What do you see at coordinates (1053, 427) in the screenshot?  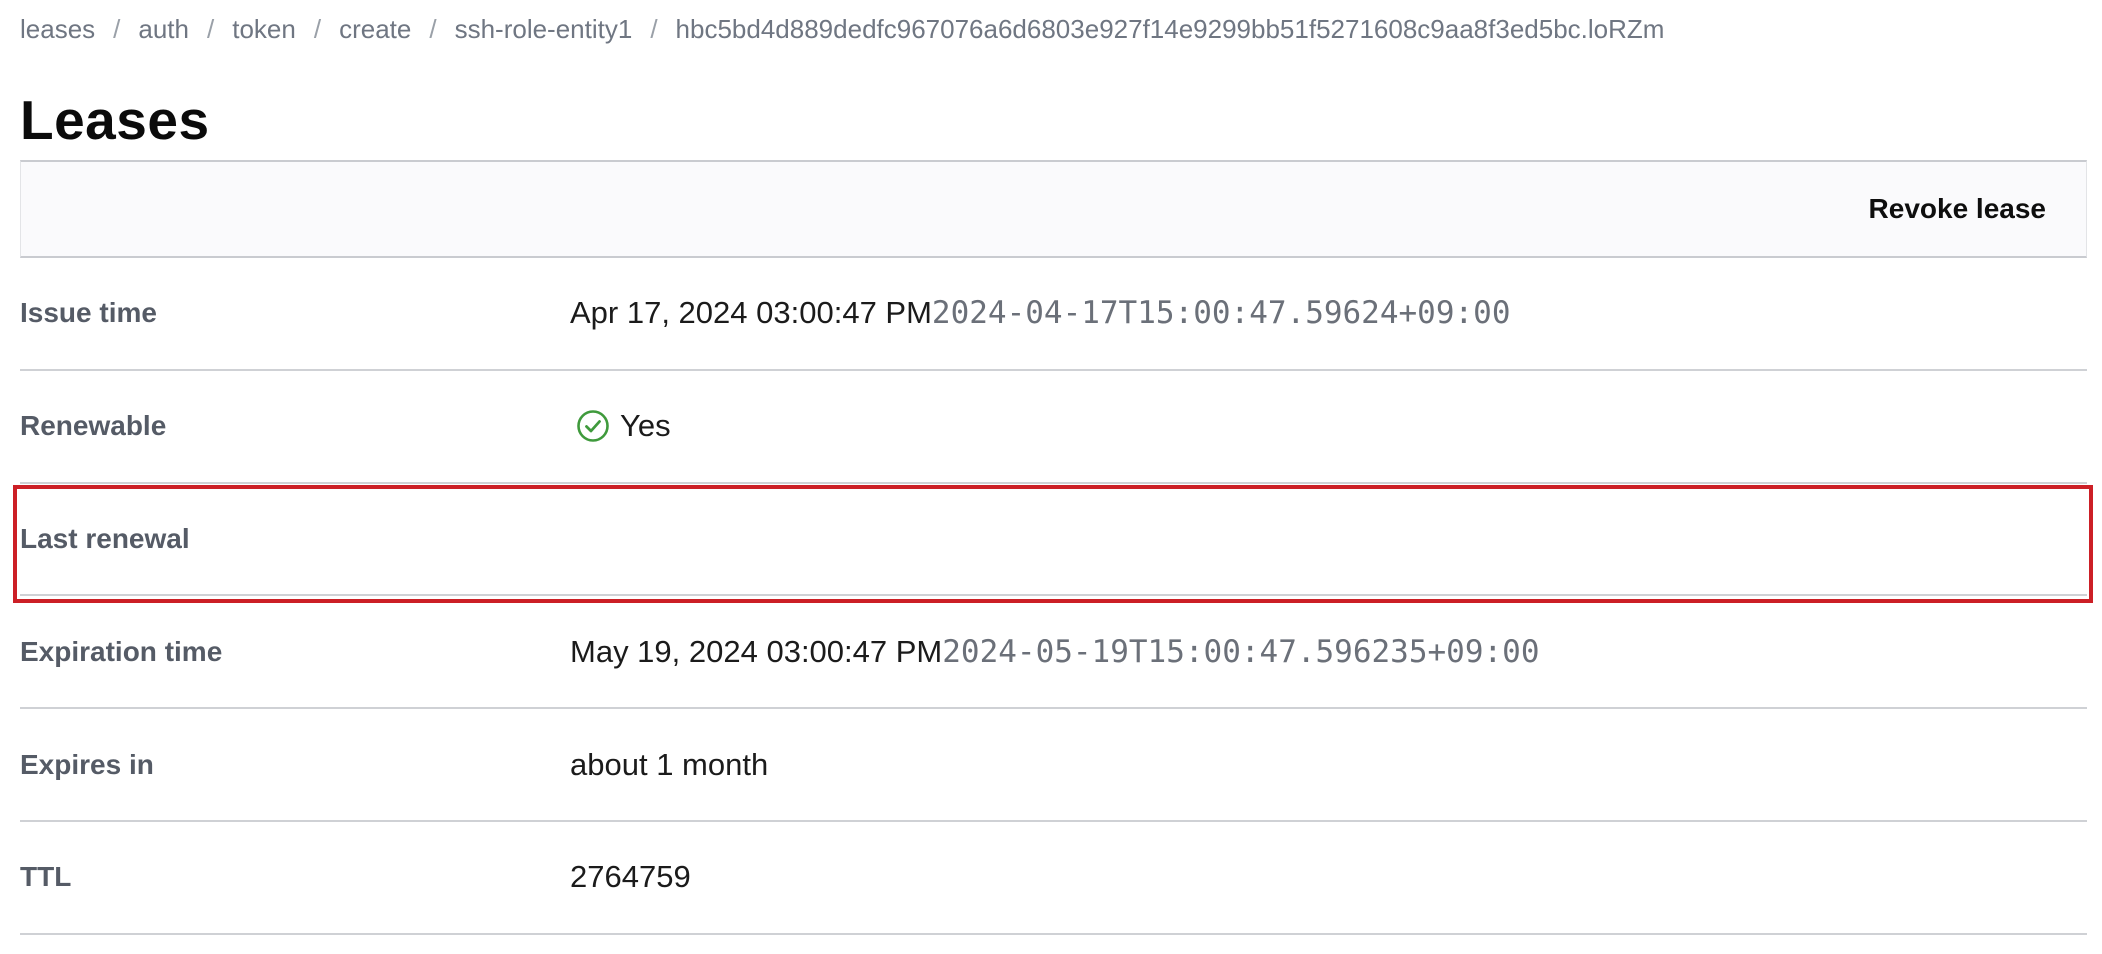 I see `info-row-renewable: Renewable Yes` at bounding box center [1053, 427].